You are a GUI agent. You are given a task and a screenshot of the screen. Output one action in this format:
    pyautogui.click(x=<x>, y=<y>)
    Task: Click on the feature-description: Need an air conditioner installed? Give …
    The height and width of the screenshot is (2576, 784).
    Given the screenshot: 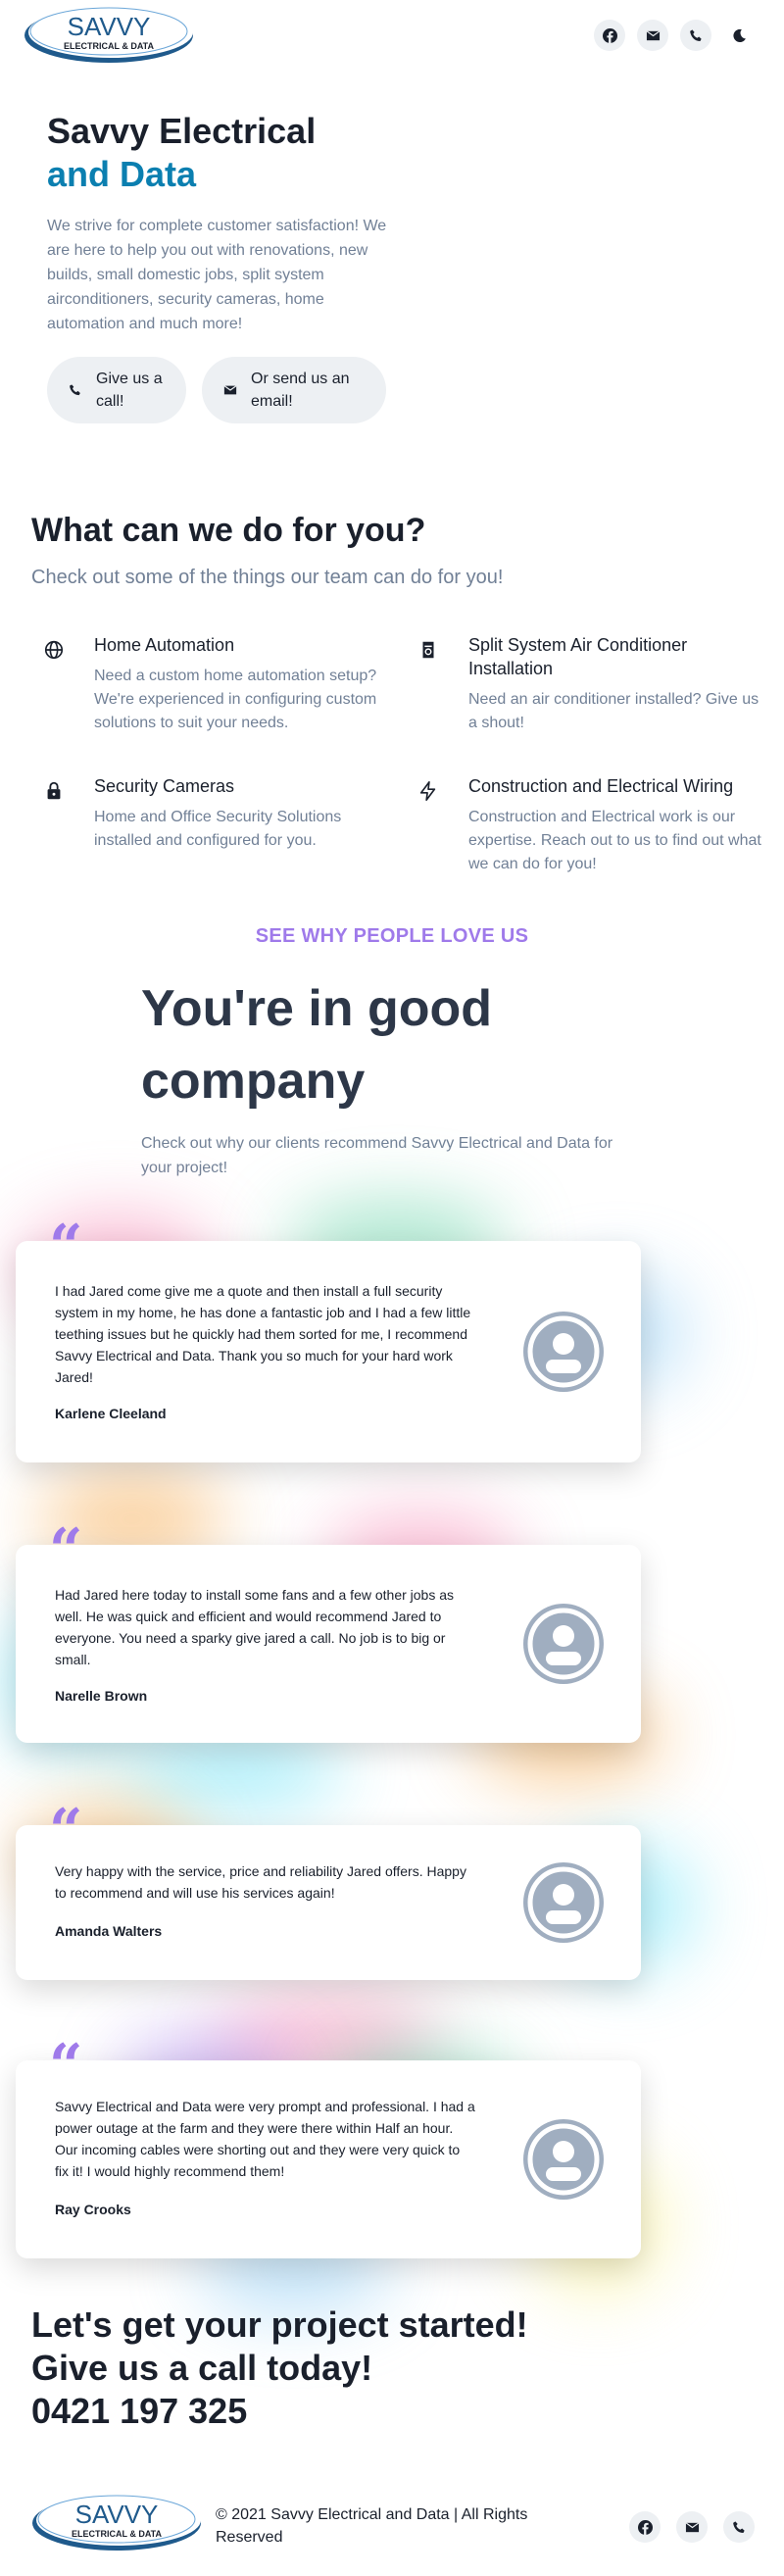 What is the action you would take?
    pyautogui.click(x=614, y=711)
    